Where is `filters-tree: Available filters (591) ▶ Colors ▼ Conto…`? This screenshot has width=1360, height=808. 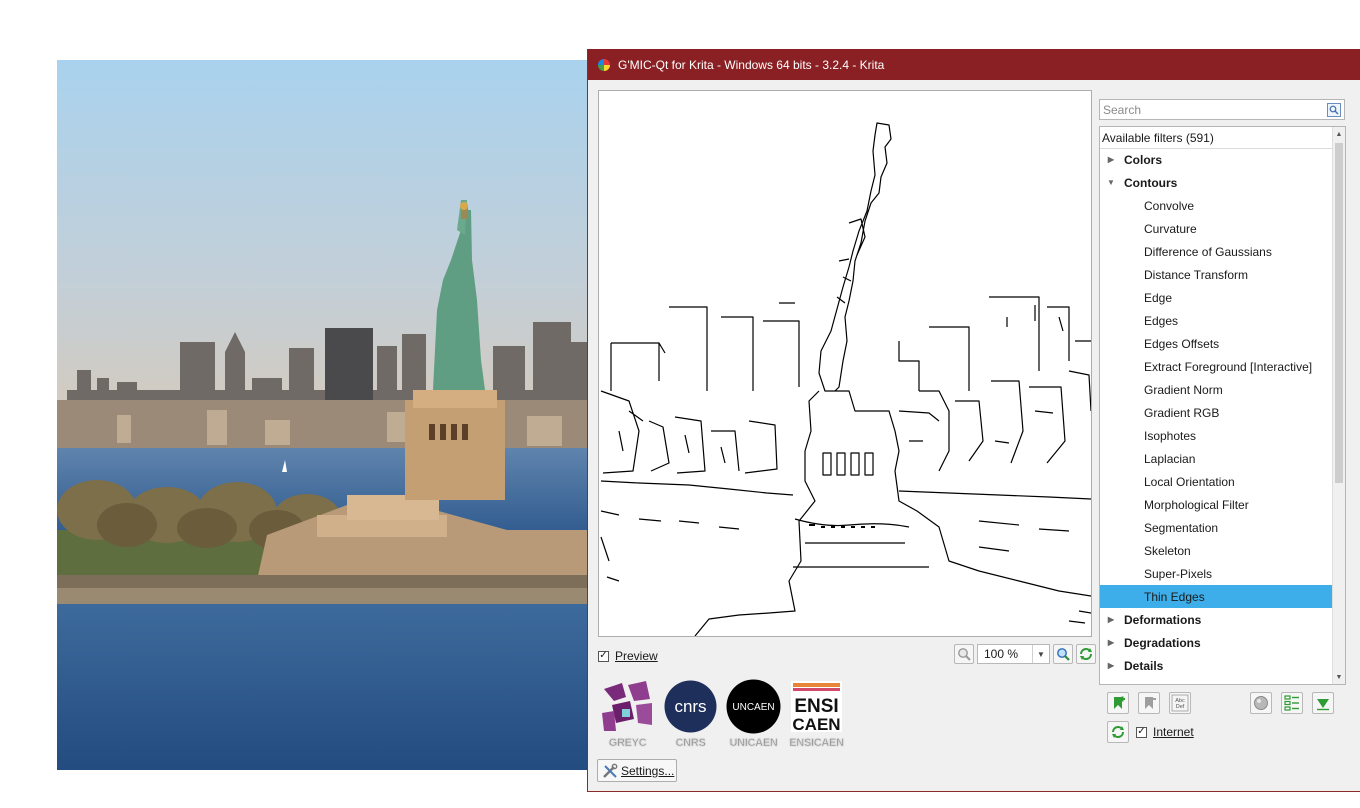 filters-tree: Available filters (591) ▶ Colors ▼ Conto… is located at coordinates (1222, 405).